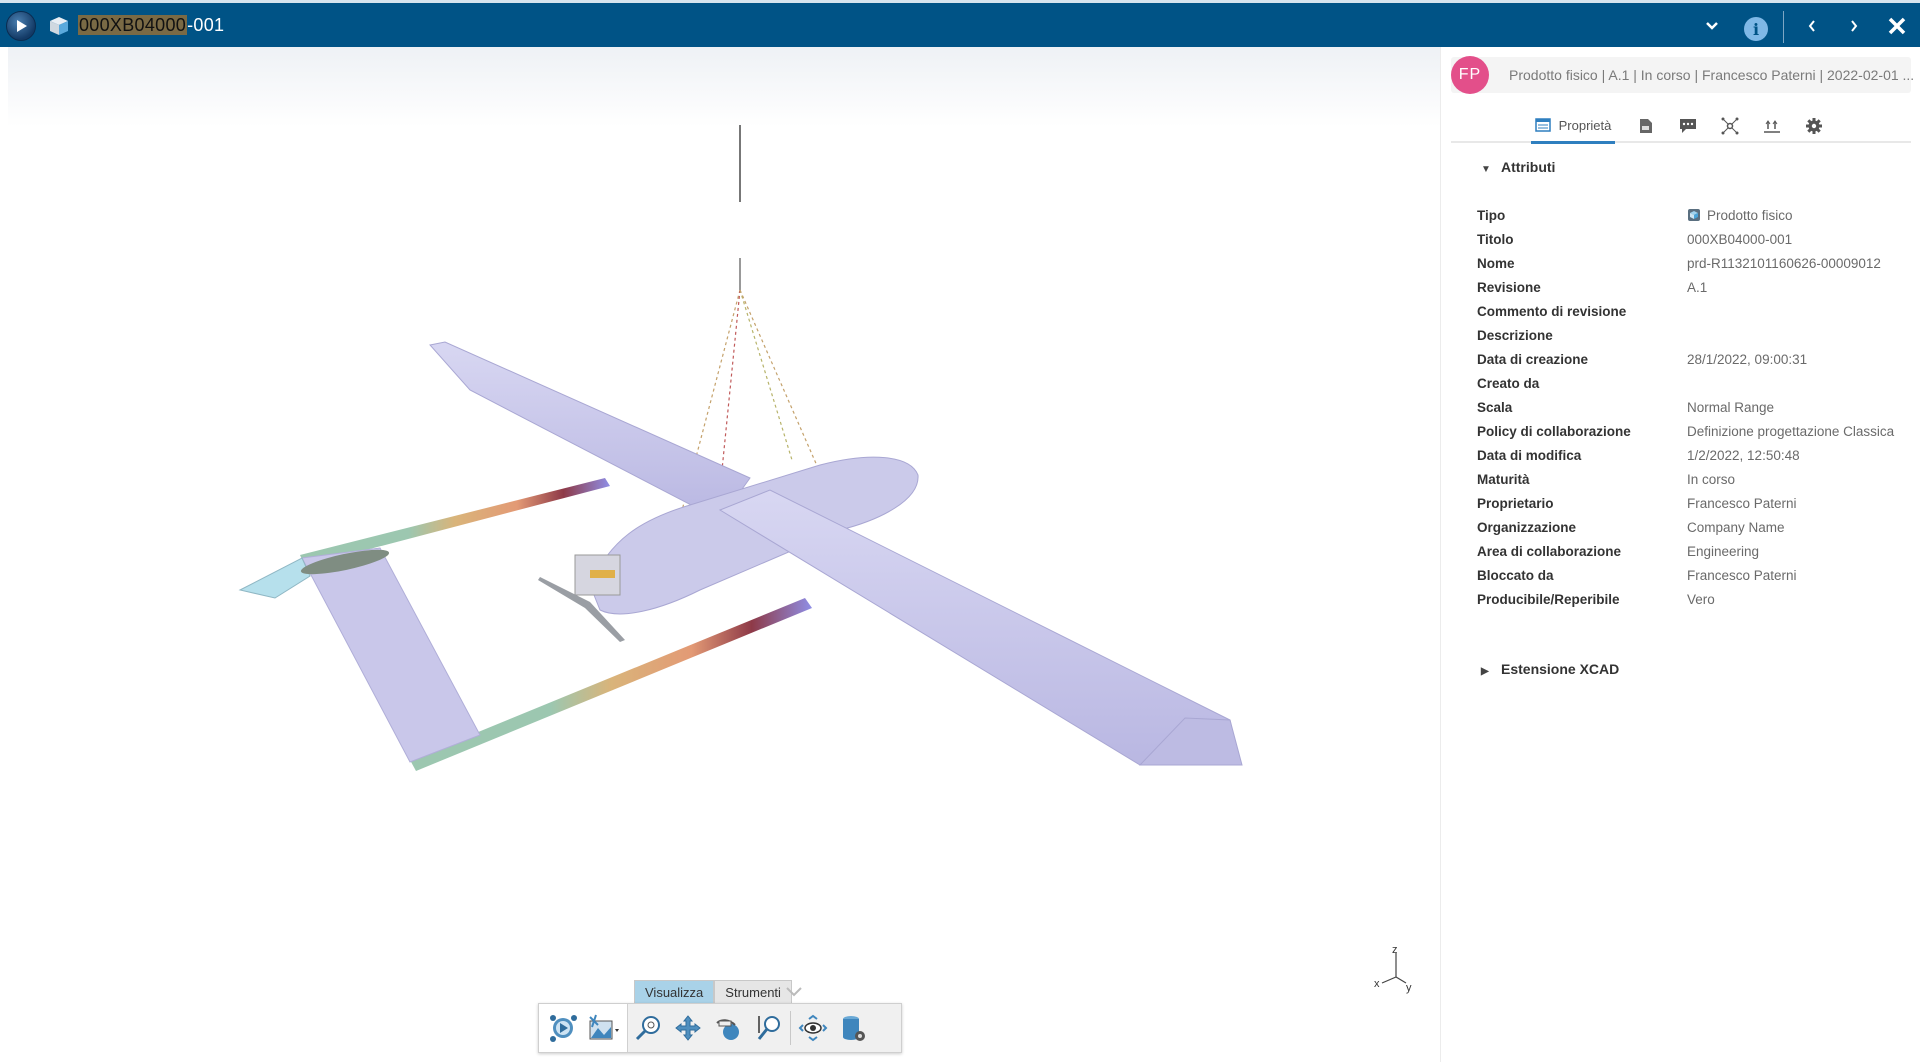 The image size is (1920, 1062). Describe the element at coordinates (790, 1028) in the screenshot. I see `toolbar-separator` at that location.